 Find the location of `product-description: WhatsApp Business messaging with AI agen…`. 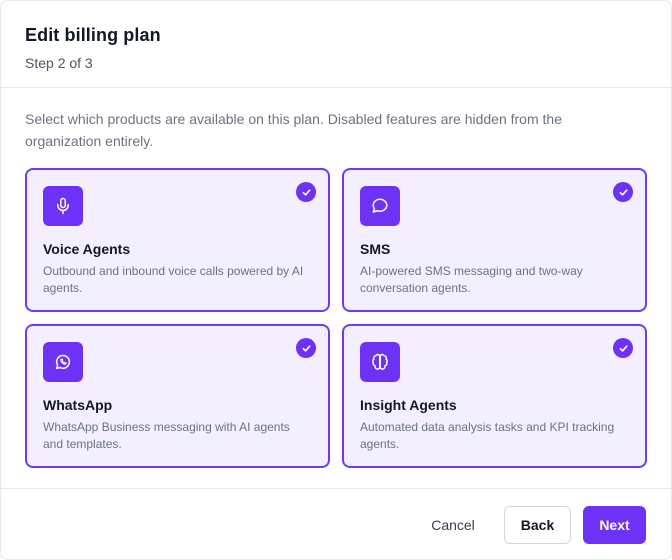

product-description: WhatsApp Business messaging with AI agen… is located at coordinates (166, 435).